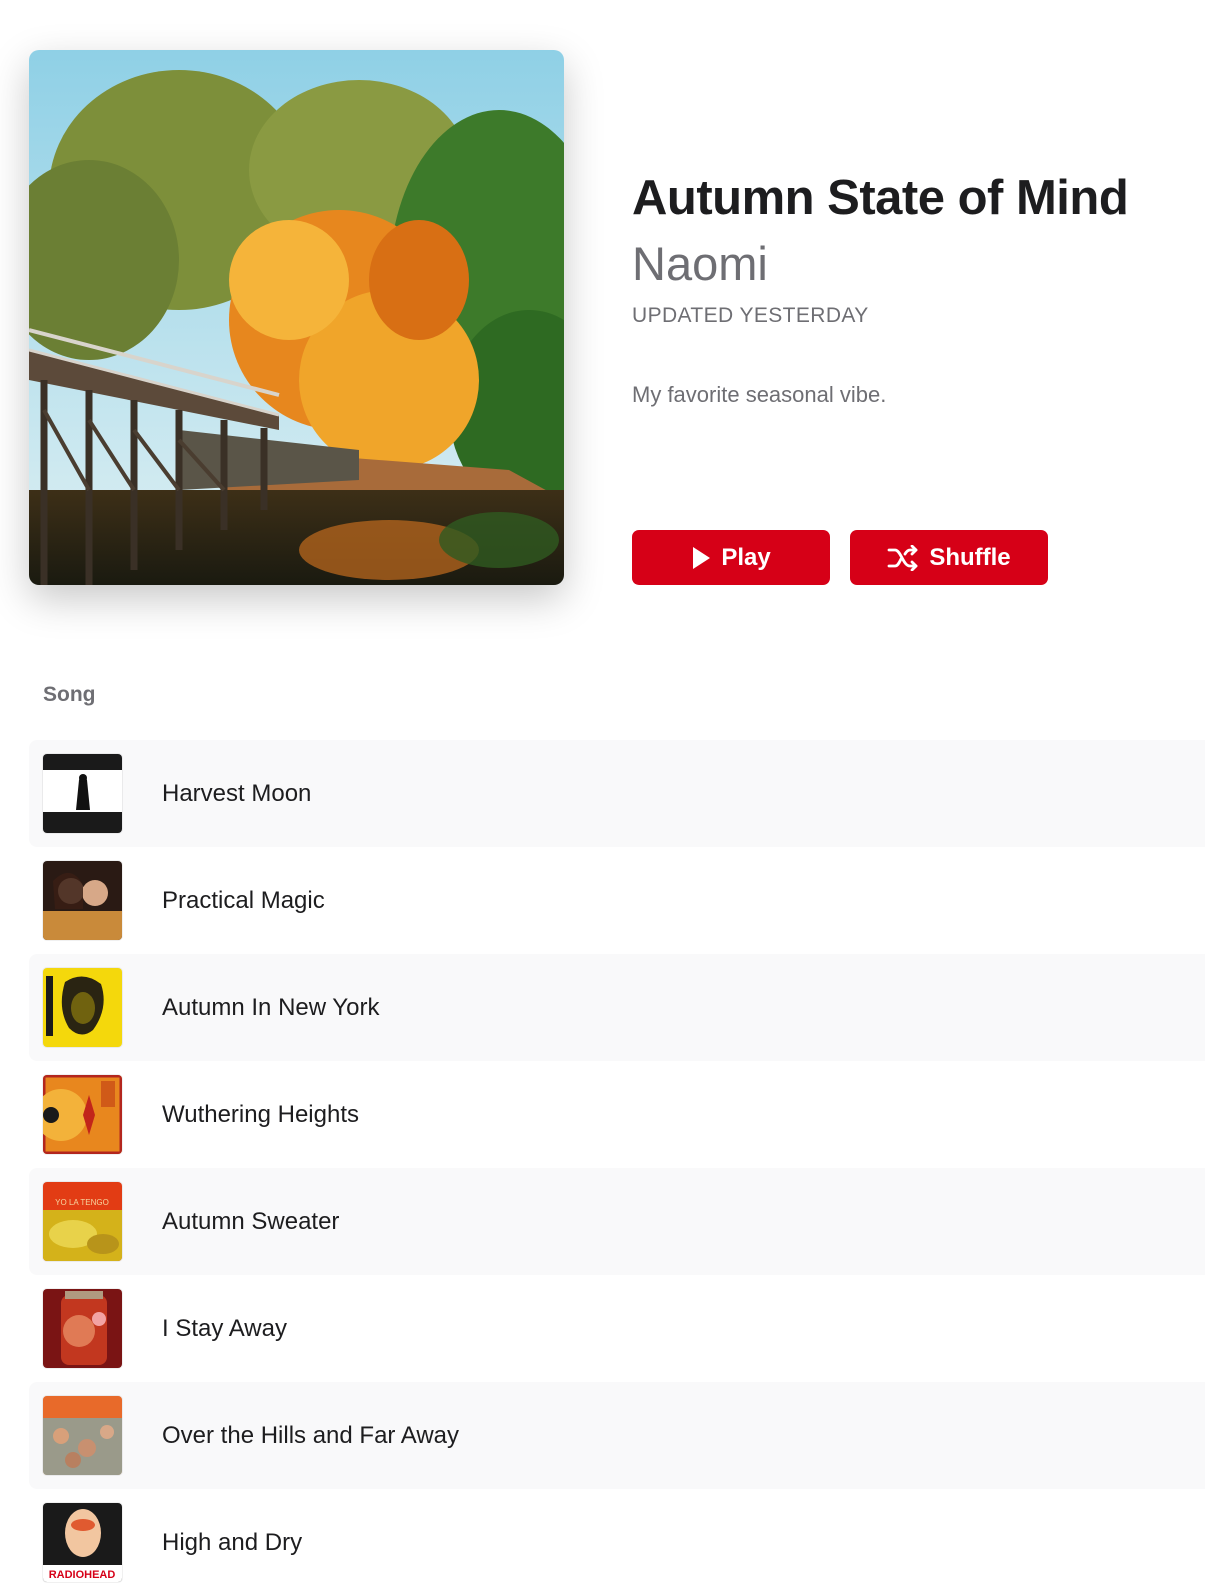 The width and height of the screenshot is (1205, 1596). I want to click on song-row: YO LA TENGO Autumn Sweater, so click(617, 1221).